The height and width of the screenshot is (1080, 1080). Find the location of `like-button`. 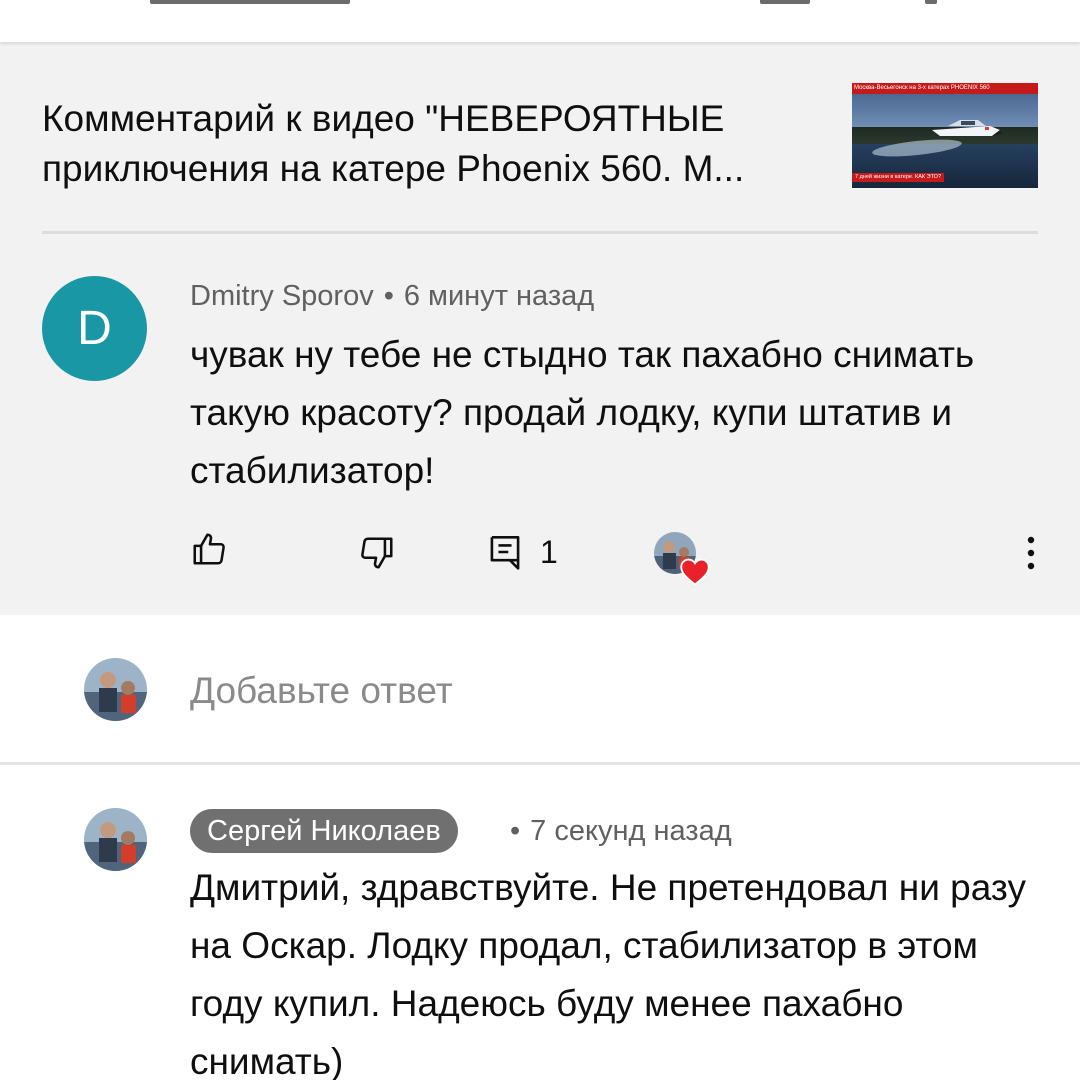

like-button is located at coordinates (209, 551).